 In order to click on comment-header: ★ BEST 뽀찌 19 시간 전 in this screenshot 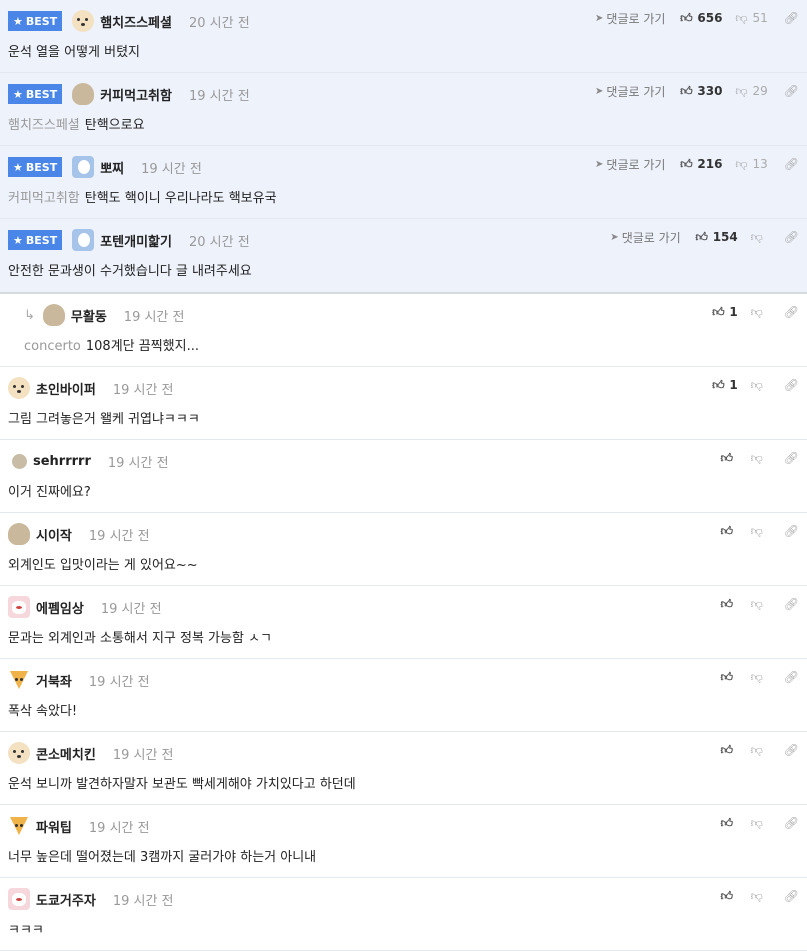, I will do `click(105, 167)`.